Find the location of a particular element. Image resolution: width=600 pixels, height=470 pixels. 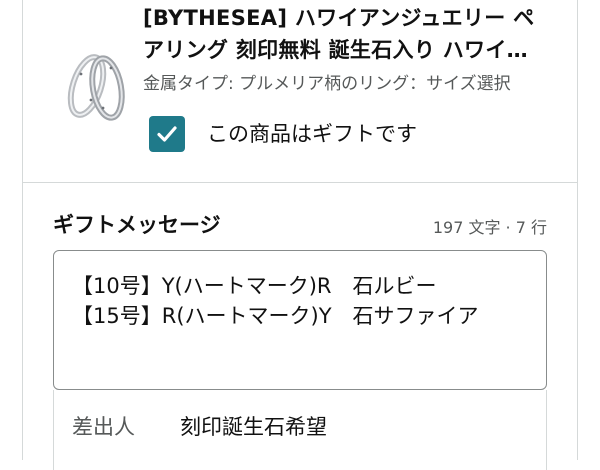

gift-message-heading: ギフトメッセージ is located at coordinates (137, 225).